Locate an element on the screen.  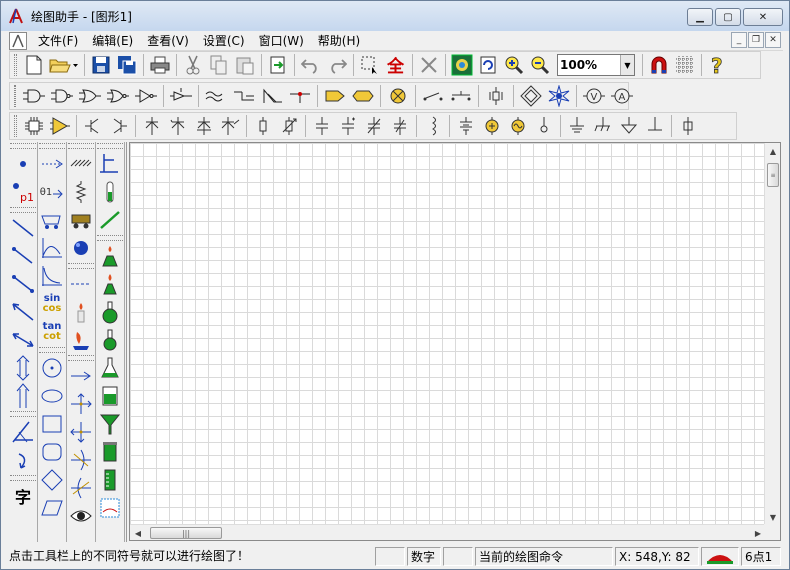
segment-tool is located at coordinates (23, 256).